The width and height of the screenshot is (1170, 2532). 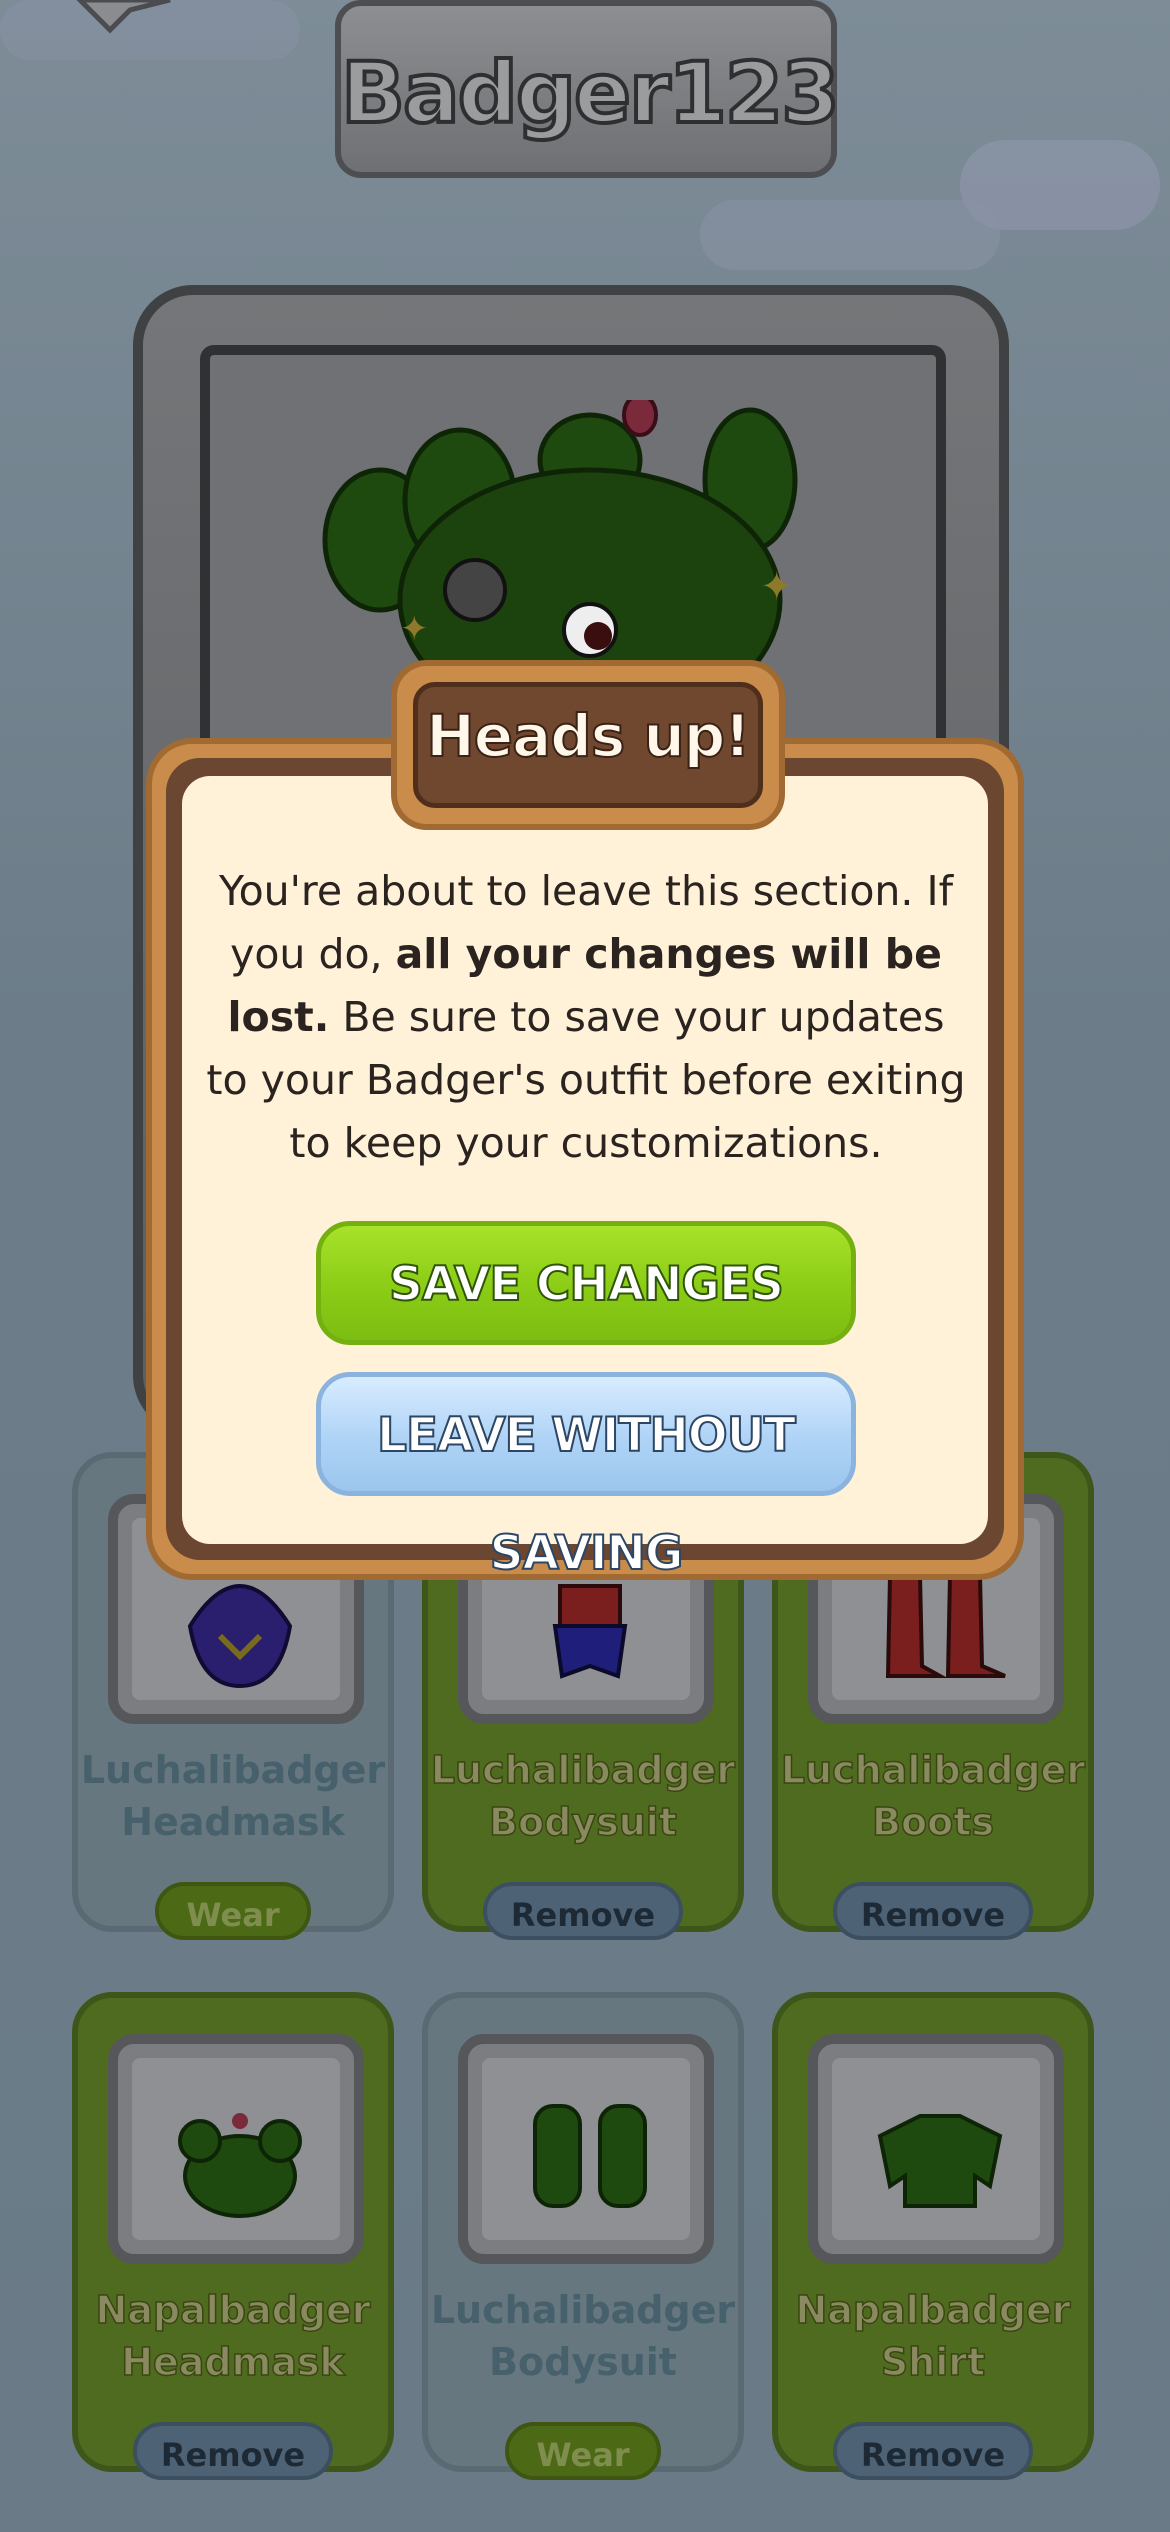 I want to click on dialog-title: Heads up!, so click(x=588, y=736).